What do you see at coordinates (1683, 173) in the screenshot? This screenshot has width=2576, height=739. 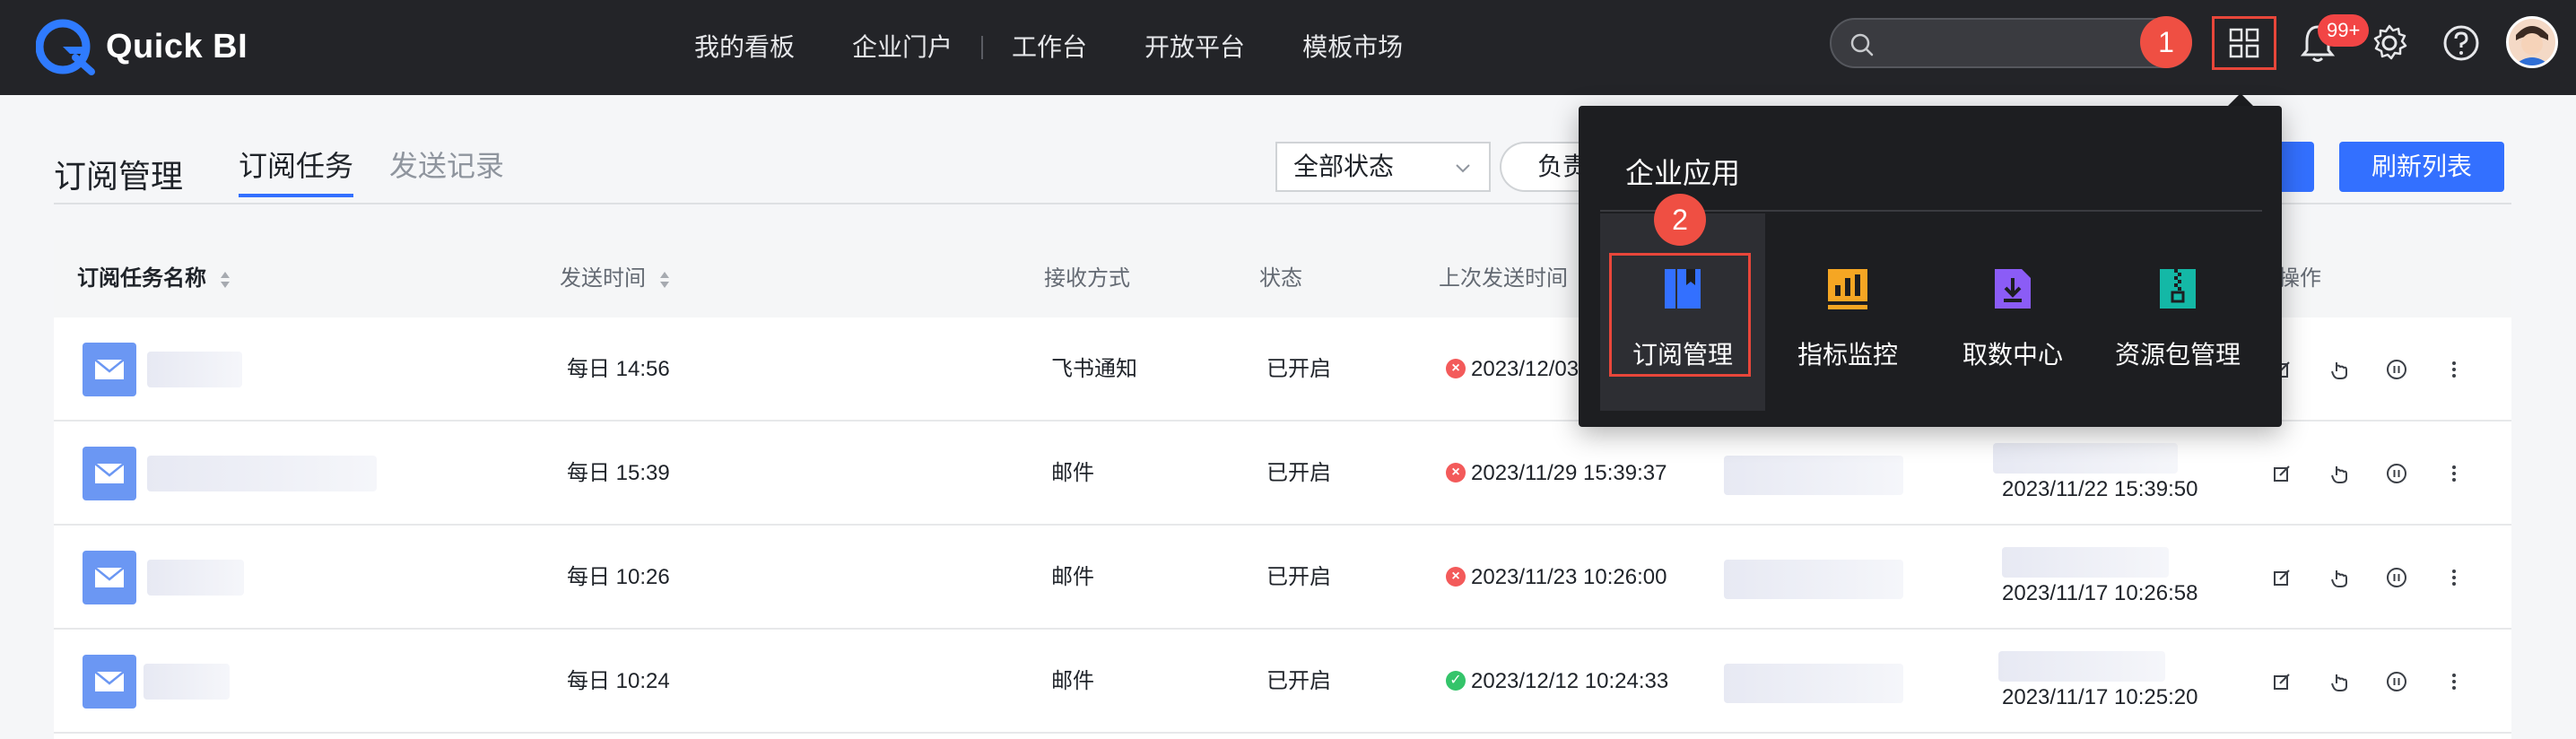 I see `popup-title: 企业应用` at bounding box center [1683, 173].